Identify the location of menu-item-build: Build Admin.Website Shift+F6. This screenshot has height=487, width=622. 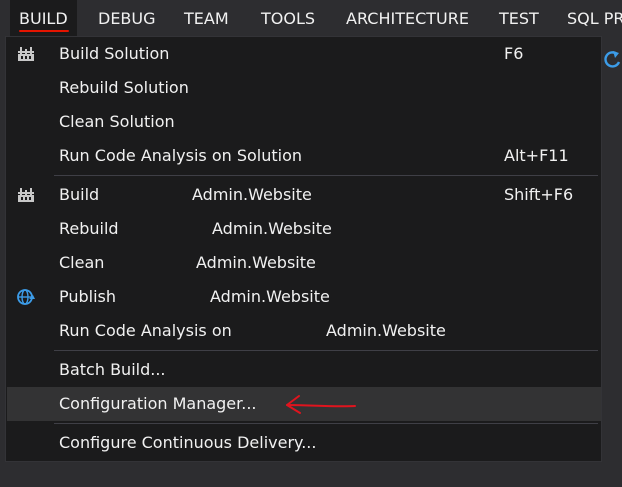
(304, 195).